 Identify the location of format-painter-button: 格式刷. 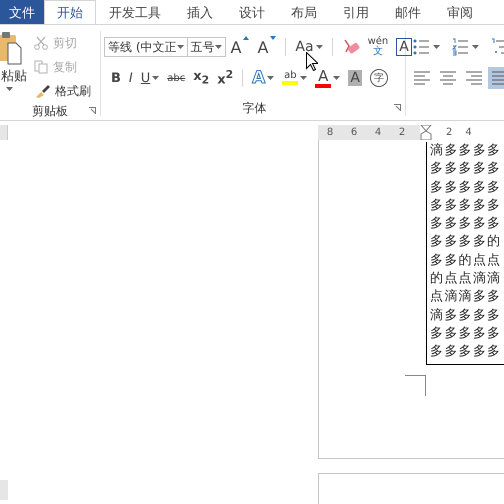
(62, 91).